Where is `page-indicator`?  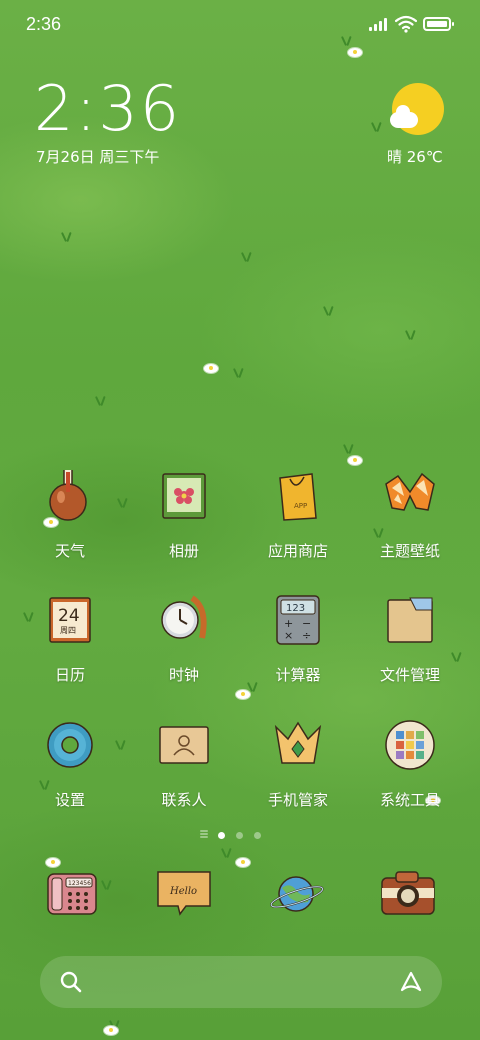
page-indicator is located at coordinates (240, 836).